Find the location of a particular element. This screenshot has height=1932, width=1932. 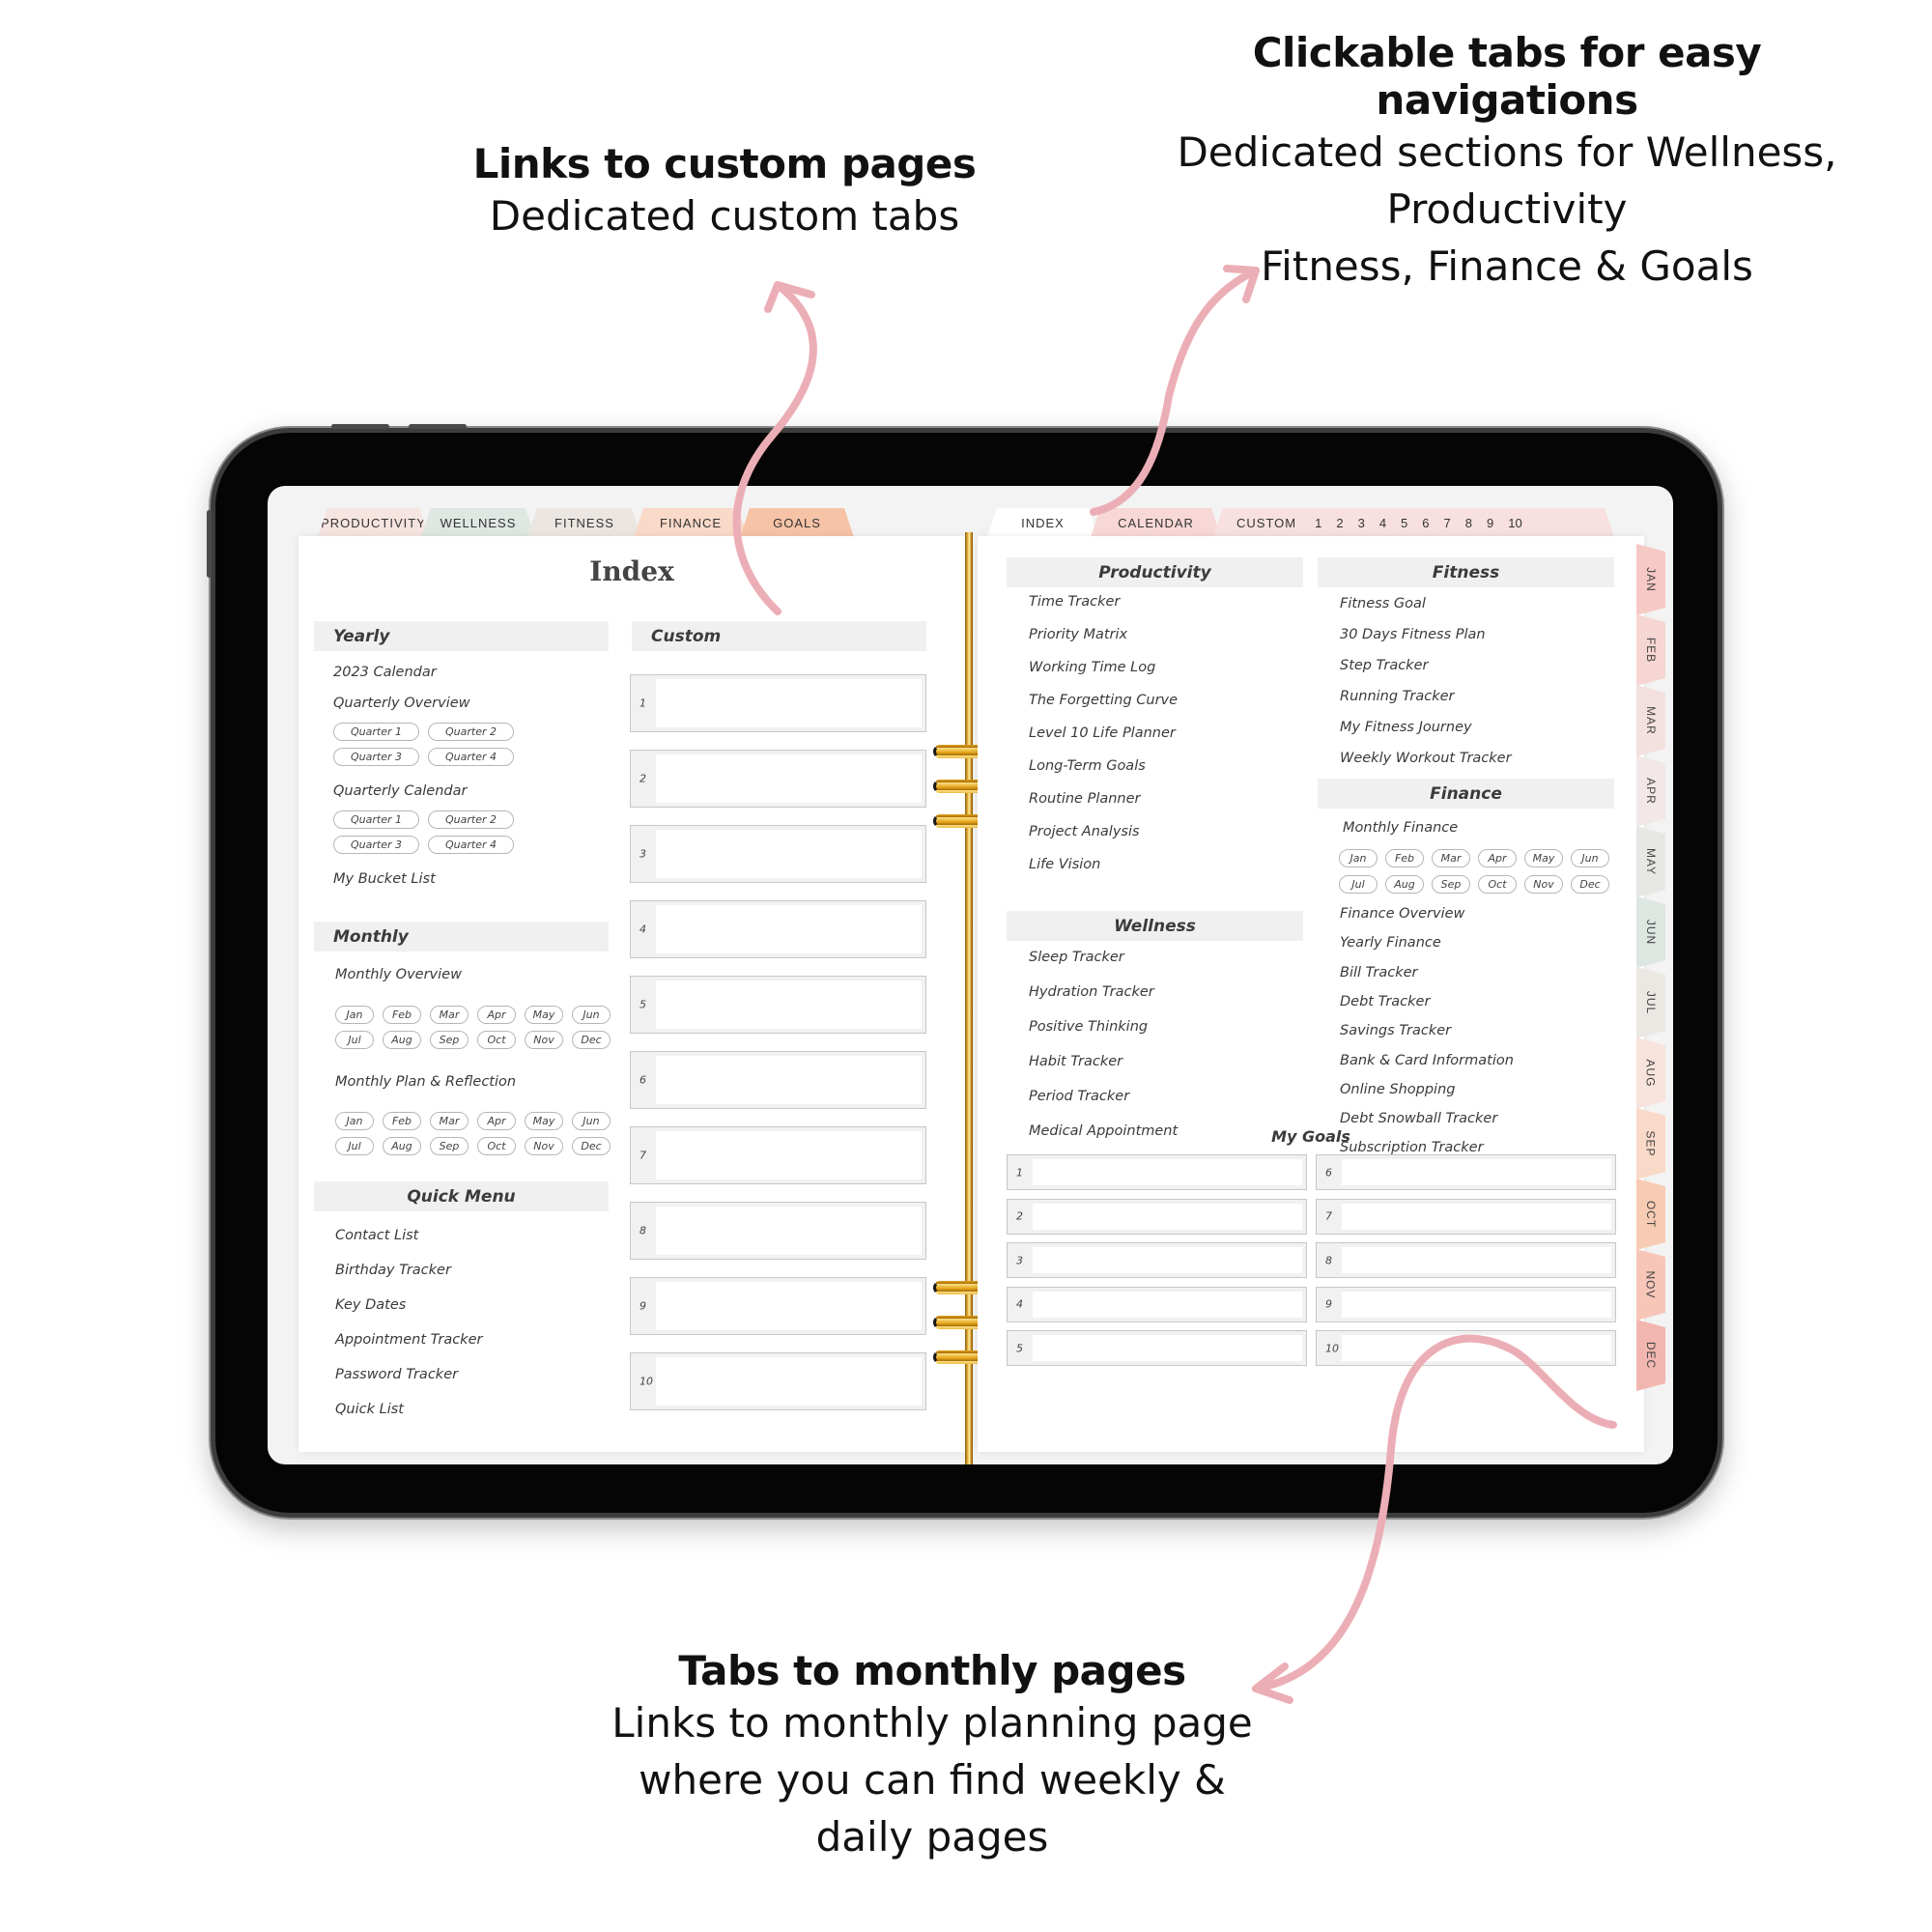

index-link: Routine Planner is located at coordinates (1085, 799).